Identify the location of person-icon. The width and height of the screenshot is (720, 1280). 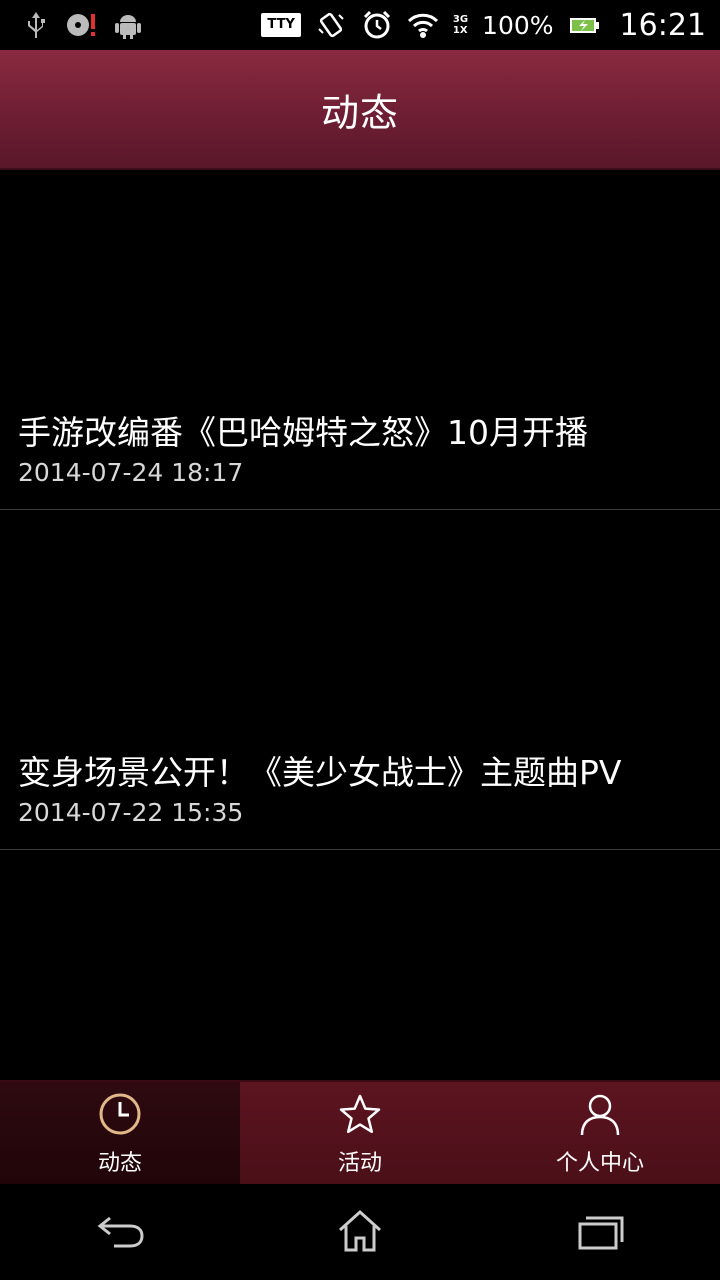
(600, 1116).